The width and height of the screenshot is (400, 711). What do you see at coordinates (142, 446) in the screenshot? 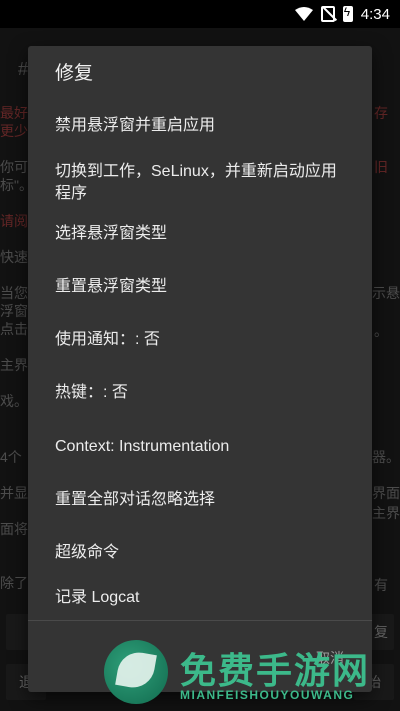
I see `menu-item-label: Context: Instrumentation` at bounding box center [142, 446].